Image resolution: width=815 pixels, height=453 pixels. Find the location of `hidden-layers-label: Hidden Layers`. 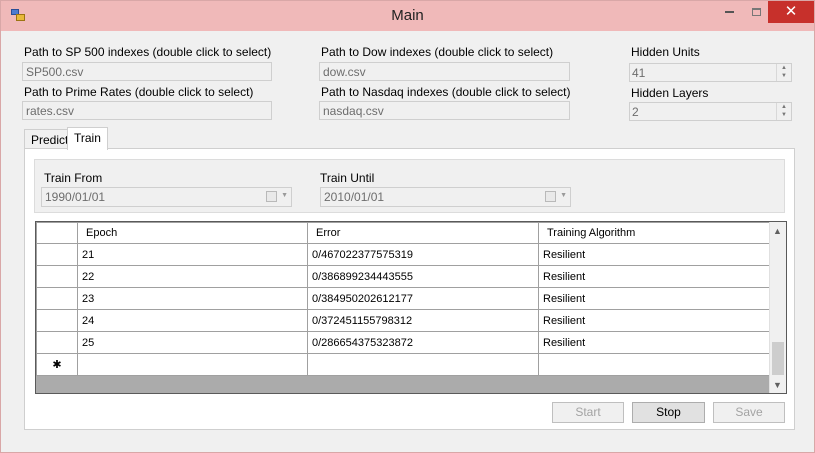

hidden-layers-label: Hidden Layers is located at coordinates (670, 93).